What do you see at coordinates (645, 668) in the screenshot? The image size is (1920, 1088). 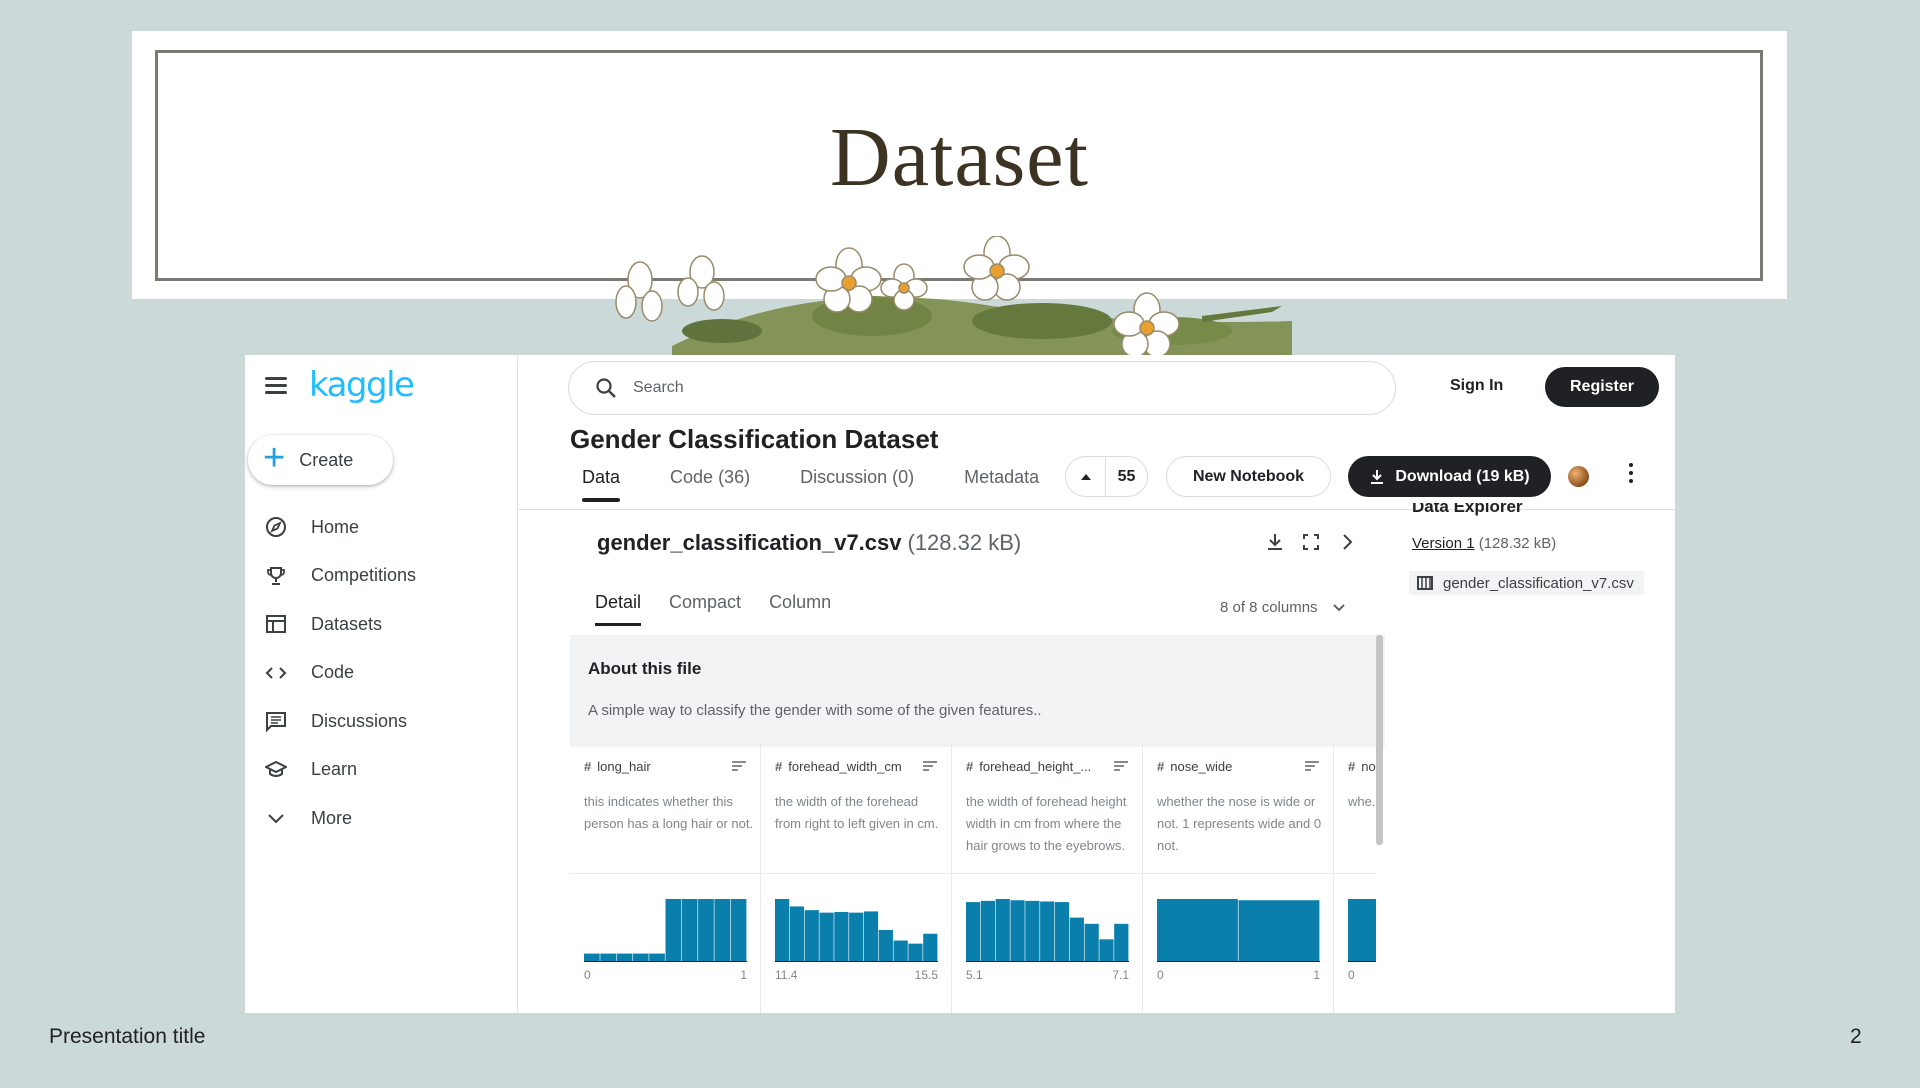 I see `about-title: About this file` at bounding box center [645, 668].